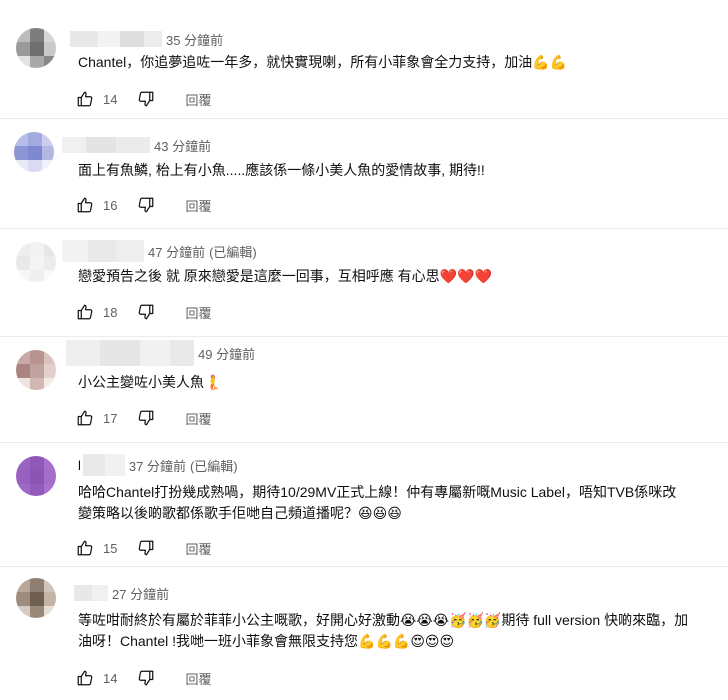 Image resolution: width=728 pixels, height=700 pixels. What do you see at coordinates (110, 418) in the screenshot?
I see `like-count: 17` at bounding box center [110, 418].